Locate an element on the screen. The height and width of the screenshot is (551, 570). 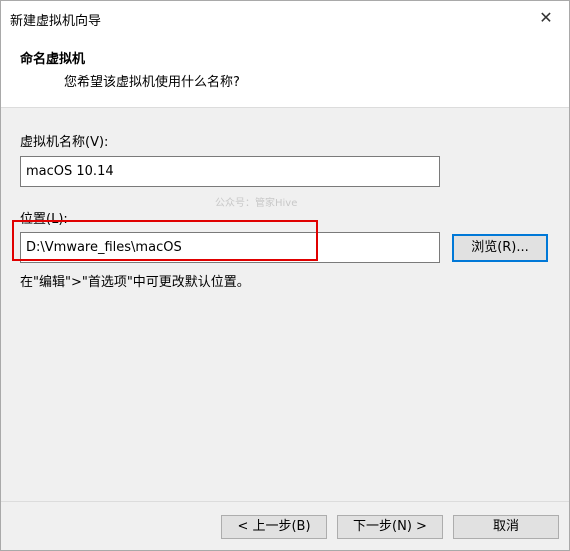
vm-name-input is located at coordinates (230, 171).